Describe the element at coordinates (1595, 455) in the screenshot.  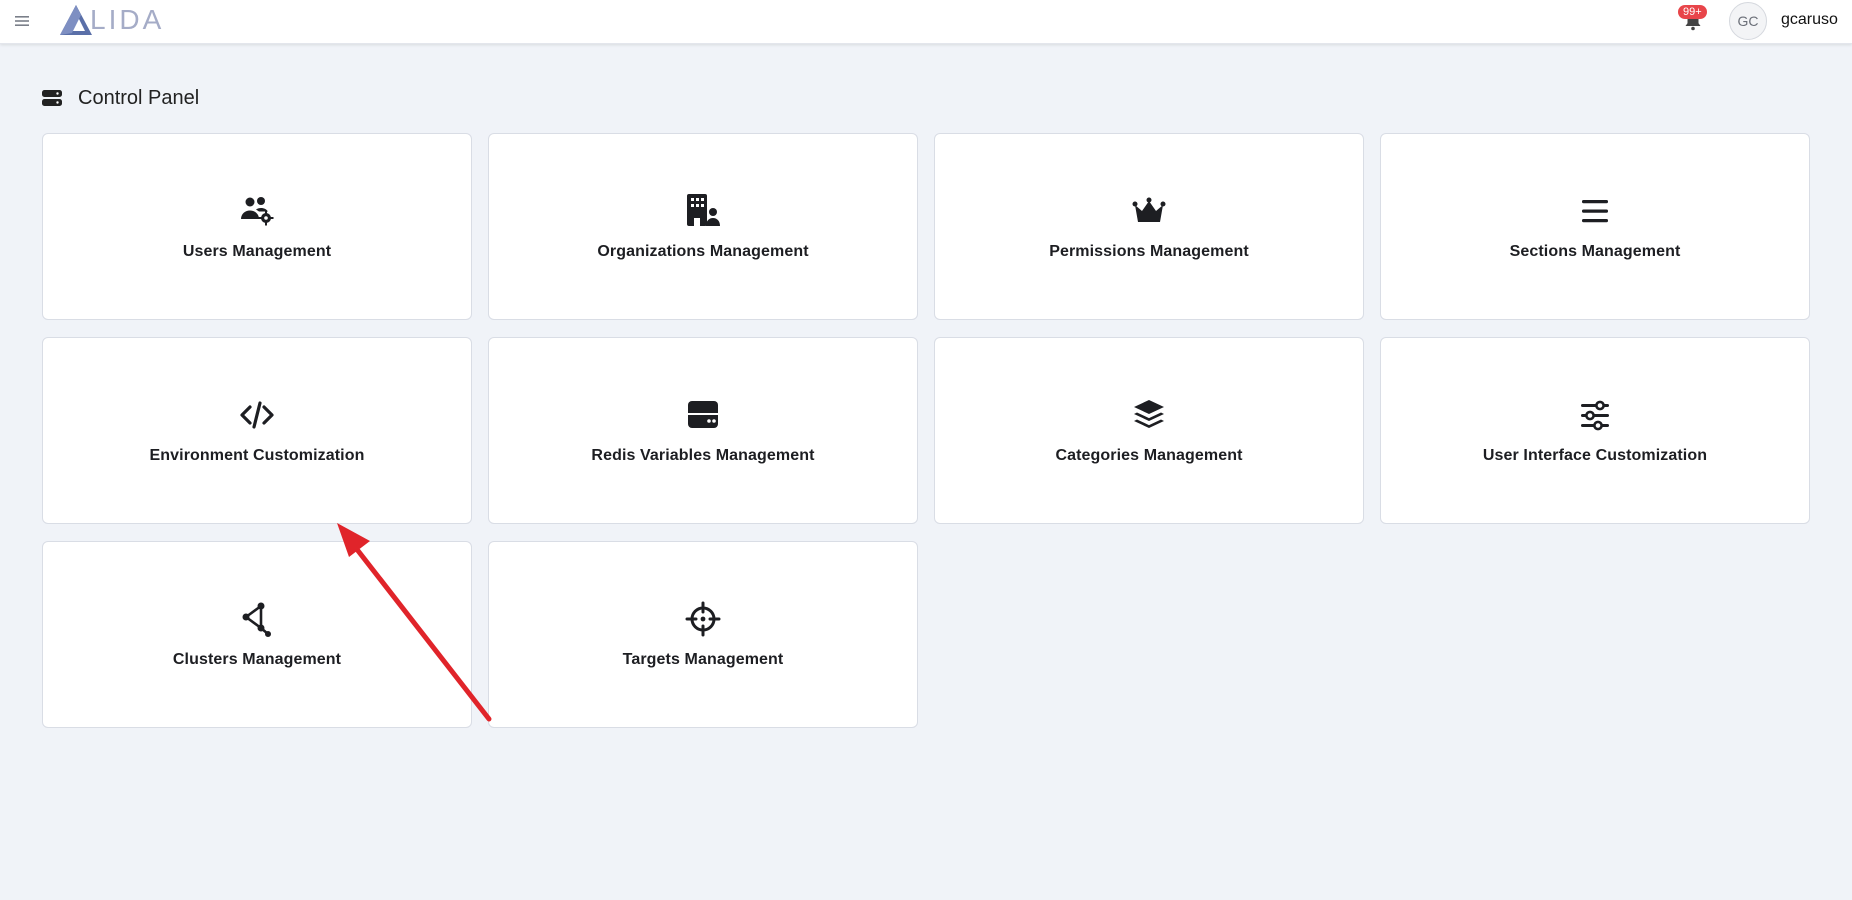
I see `card-label: User Interface Customization` at that location.